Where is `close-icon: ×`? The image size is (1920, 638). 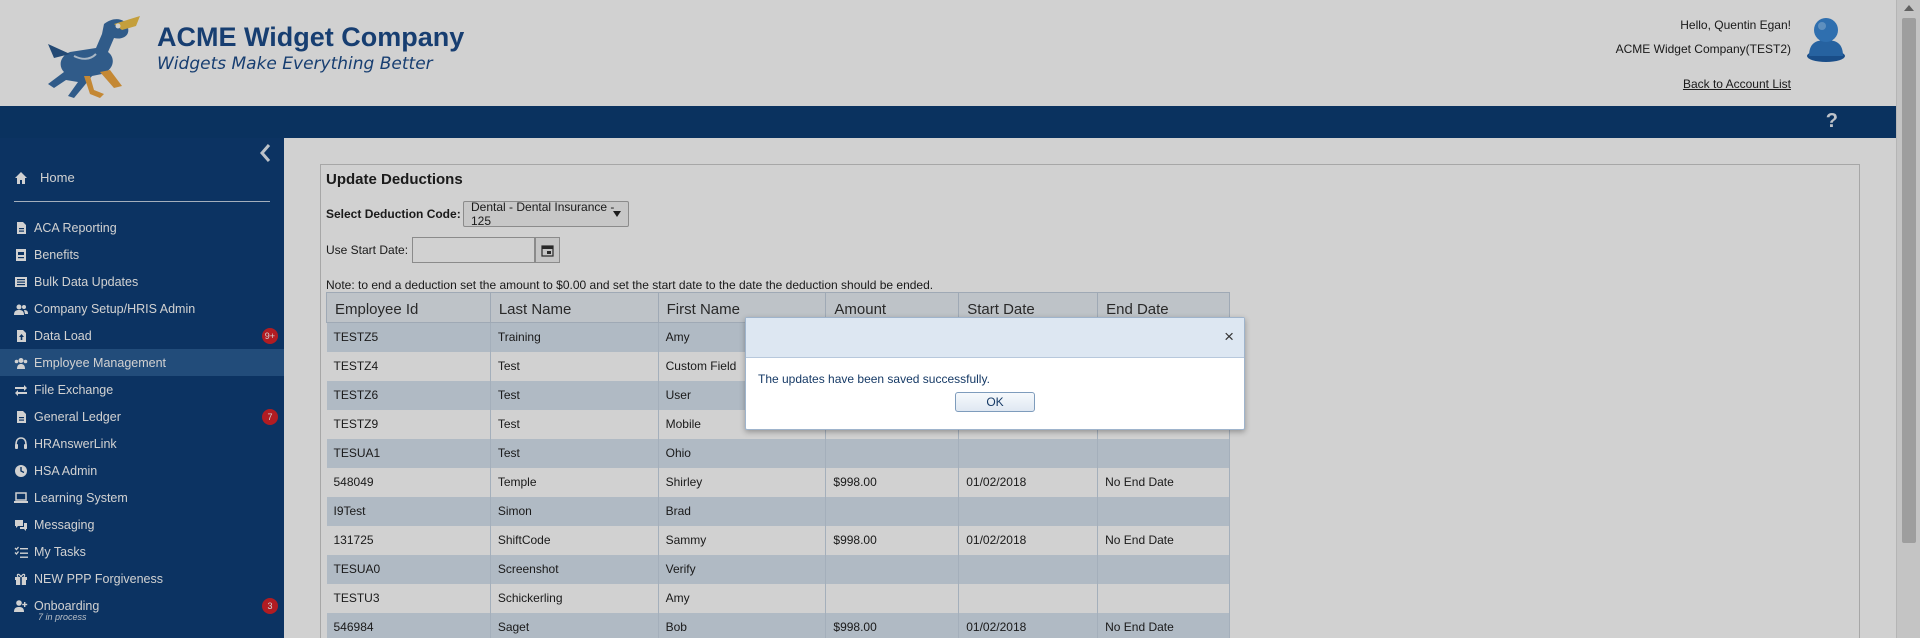 close-icon: × is located at coordinates (1229, 337).